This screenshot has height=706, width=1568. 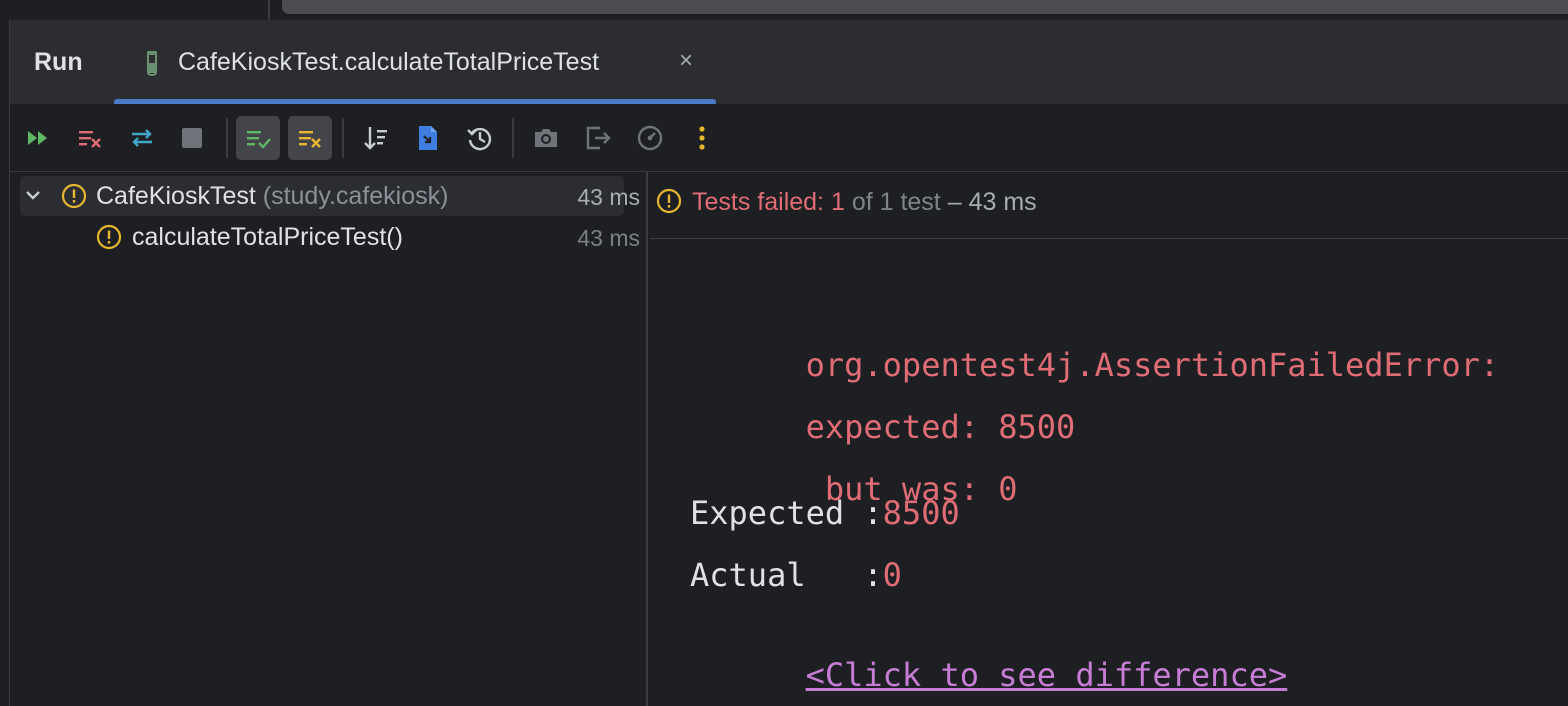 I want to click on more-icon, so click(x=702, y=138).